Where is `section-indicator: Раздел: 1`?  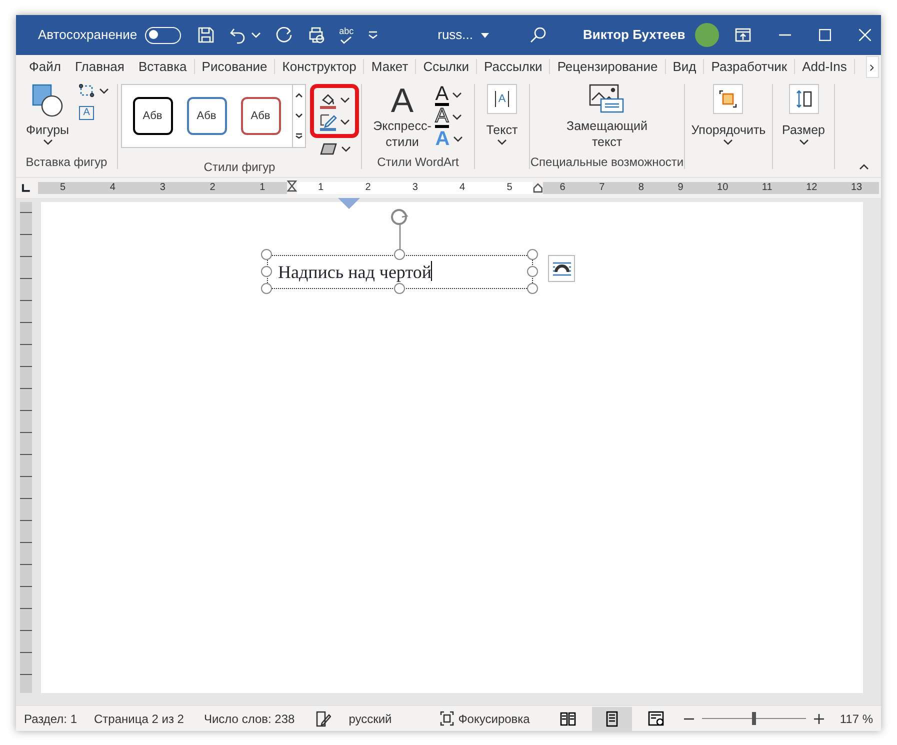 section-indicator: Раздел: 1 is located at coordinates (51, 719).